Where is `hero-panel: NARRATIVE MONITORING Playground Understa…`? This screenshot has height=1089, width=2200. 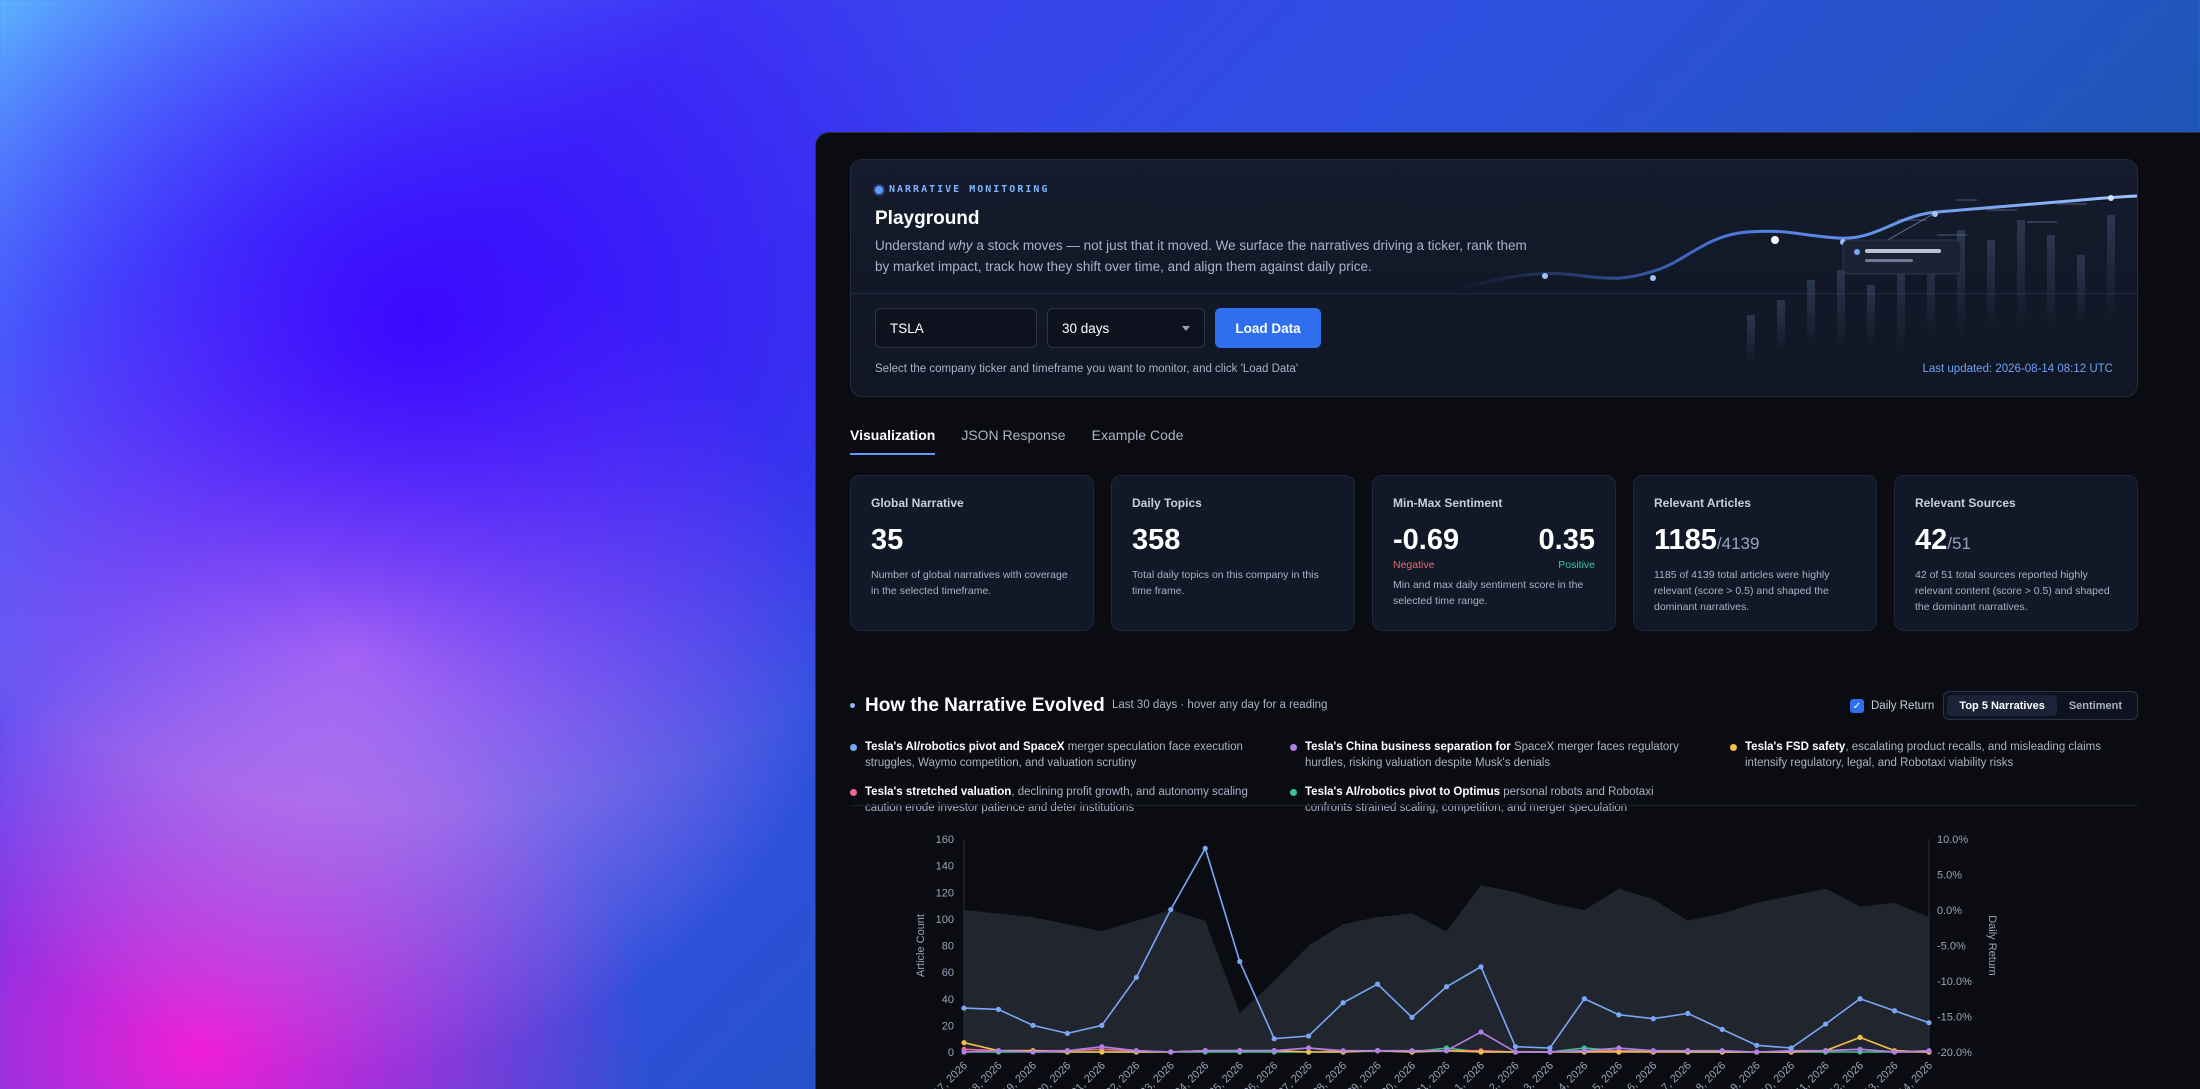 hero-panel: NARRATIVE MONITORING Playground Understa… is located at coordinates (1494, 278).